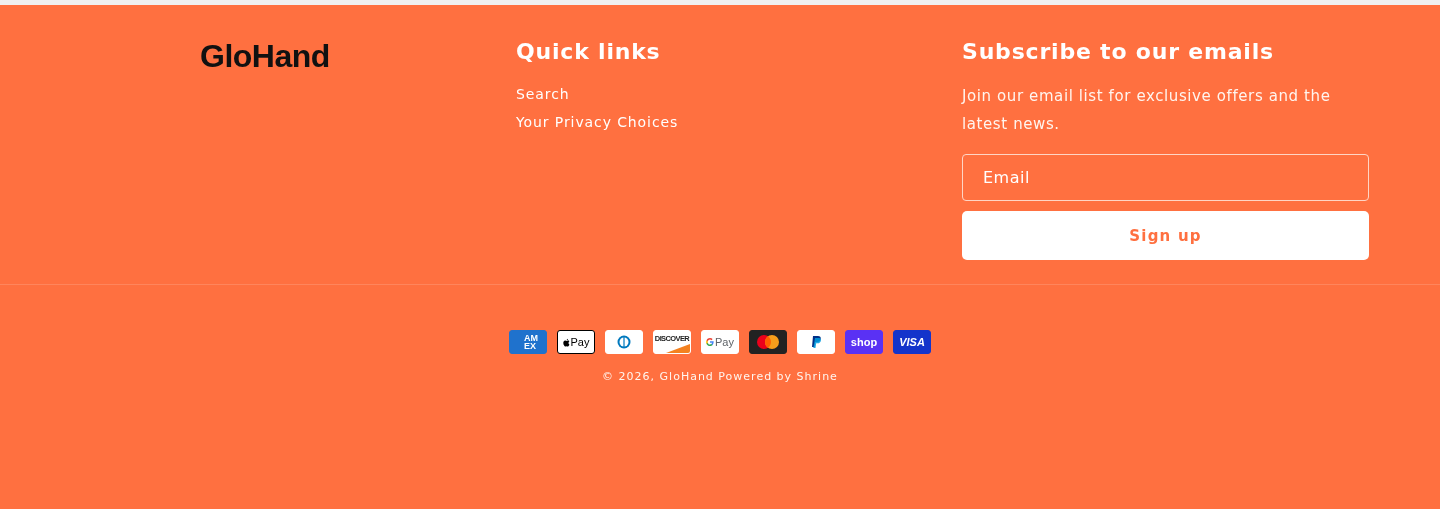 This screenshot has width=1440, height=509. Describe the element at coordinates (1165, 177) in the screenshot. I see `email-field: Email` at that location.